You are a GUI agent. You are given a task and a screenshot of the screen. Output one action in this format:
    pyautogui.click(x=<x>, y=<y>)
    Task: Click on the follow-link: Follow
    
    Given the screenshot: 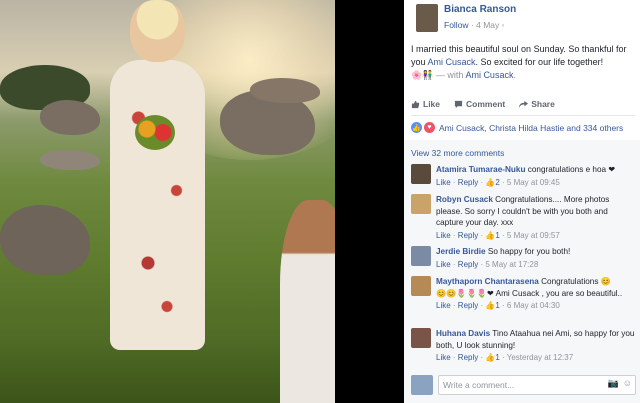 What is the action you would take?
    pyautogui.click(x=456, y=25)
    